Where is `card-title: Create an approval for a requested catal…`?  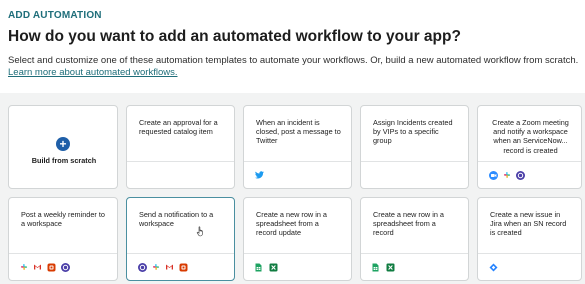 card-title: Create an approval for a requested catal… is located at coordinates (178, 127).